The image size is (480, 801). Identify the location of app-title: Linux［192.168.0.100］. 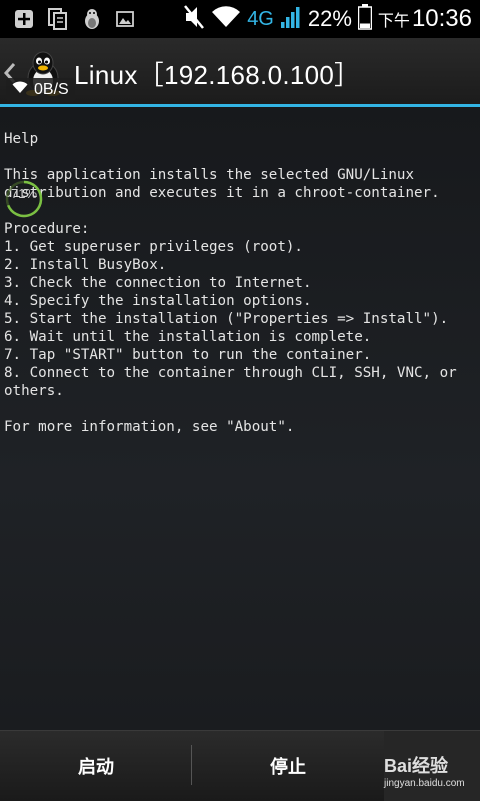
(217, 75).